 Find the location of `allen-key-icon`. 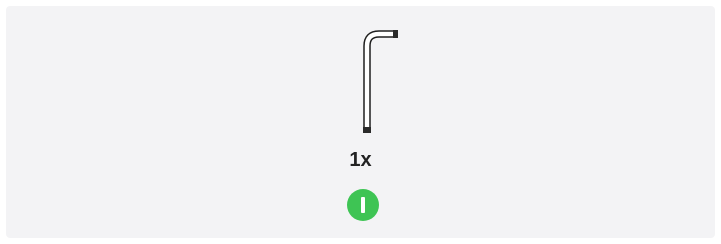

allen-key-icon is located at coordinates (380, 81).